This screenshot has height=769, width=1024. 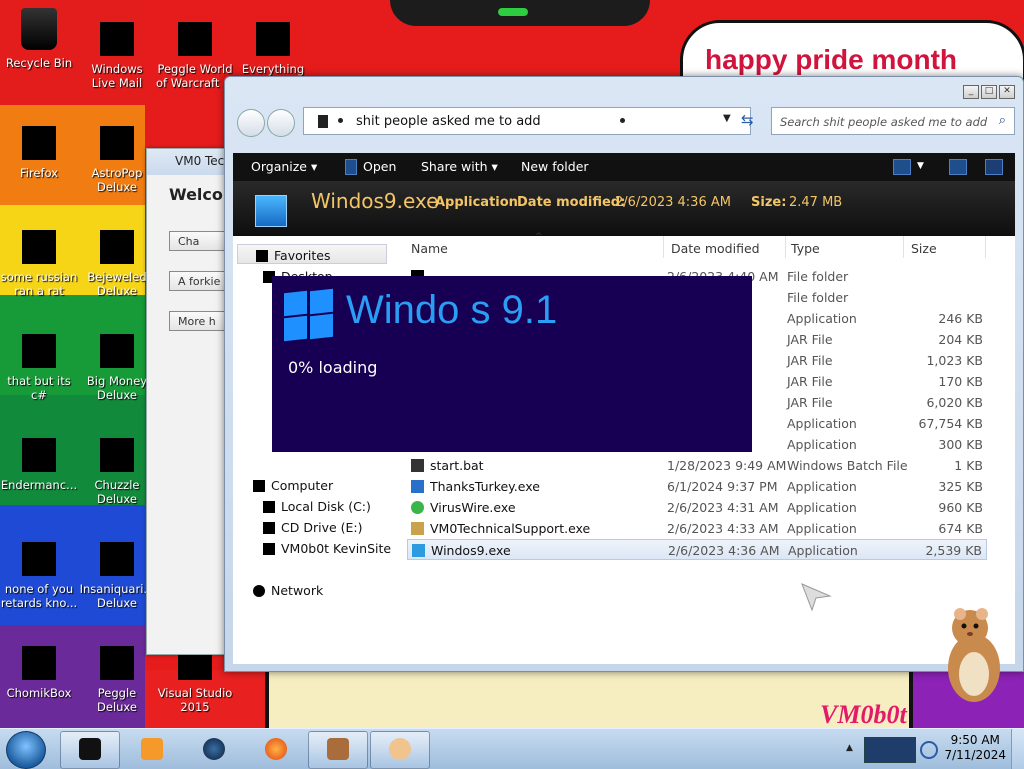 What do you see at coordinates (747, 120) in the screenshot?
I see `refresh-icon: ⇆` at bounding box center [747, 120].